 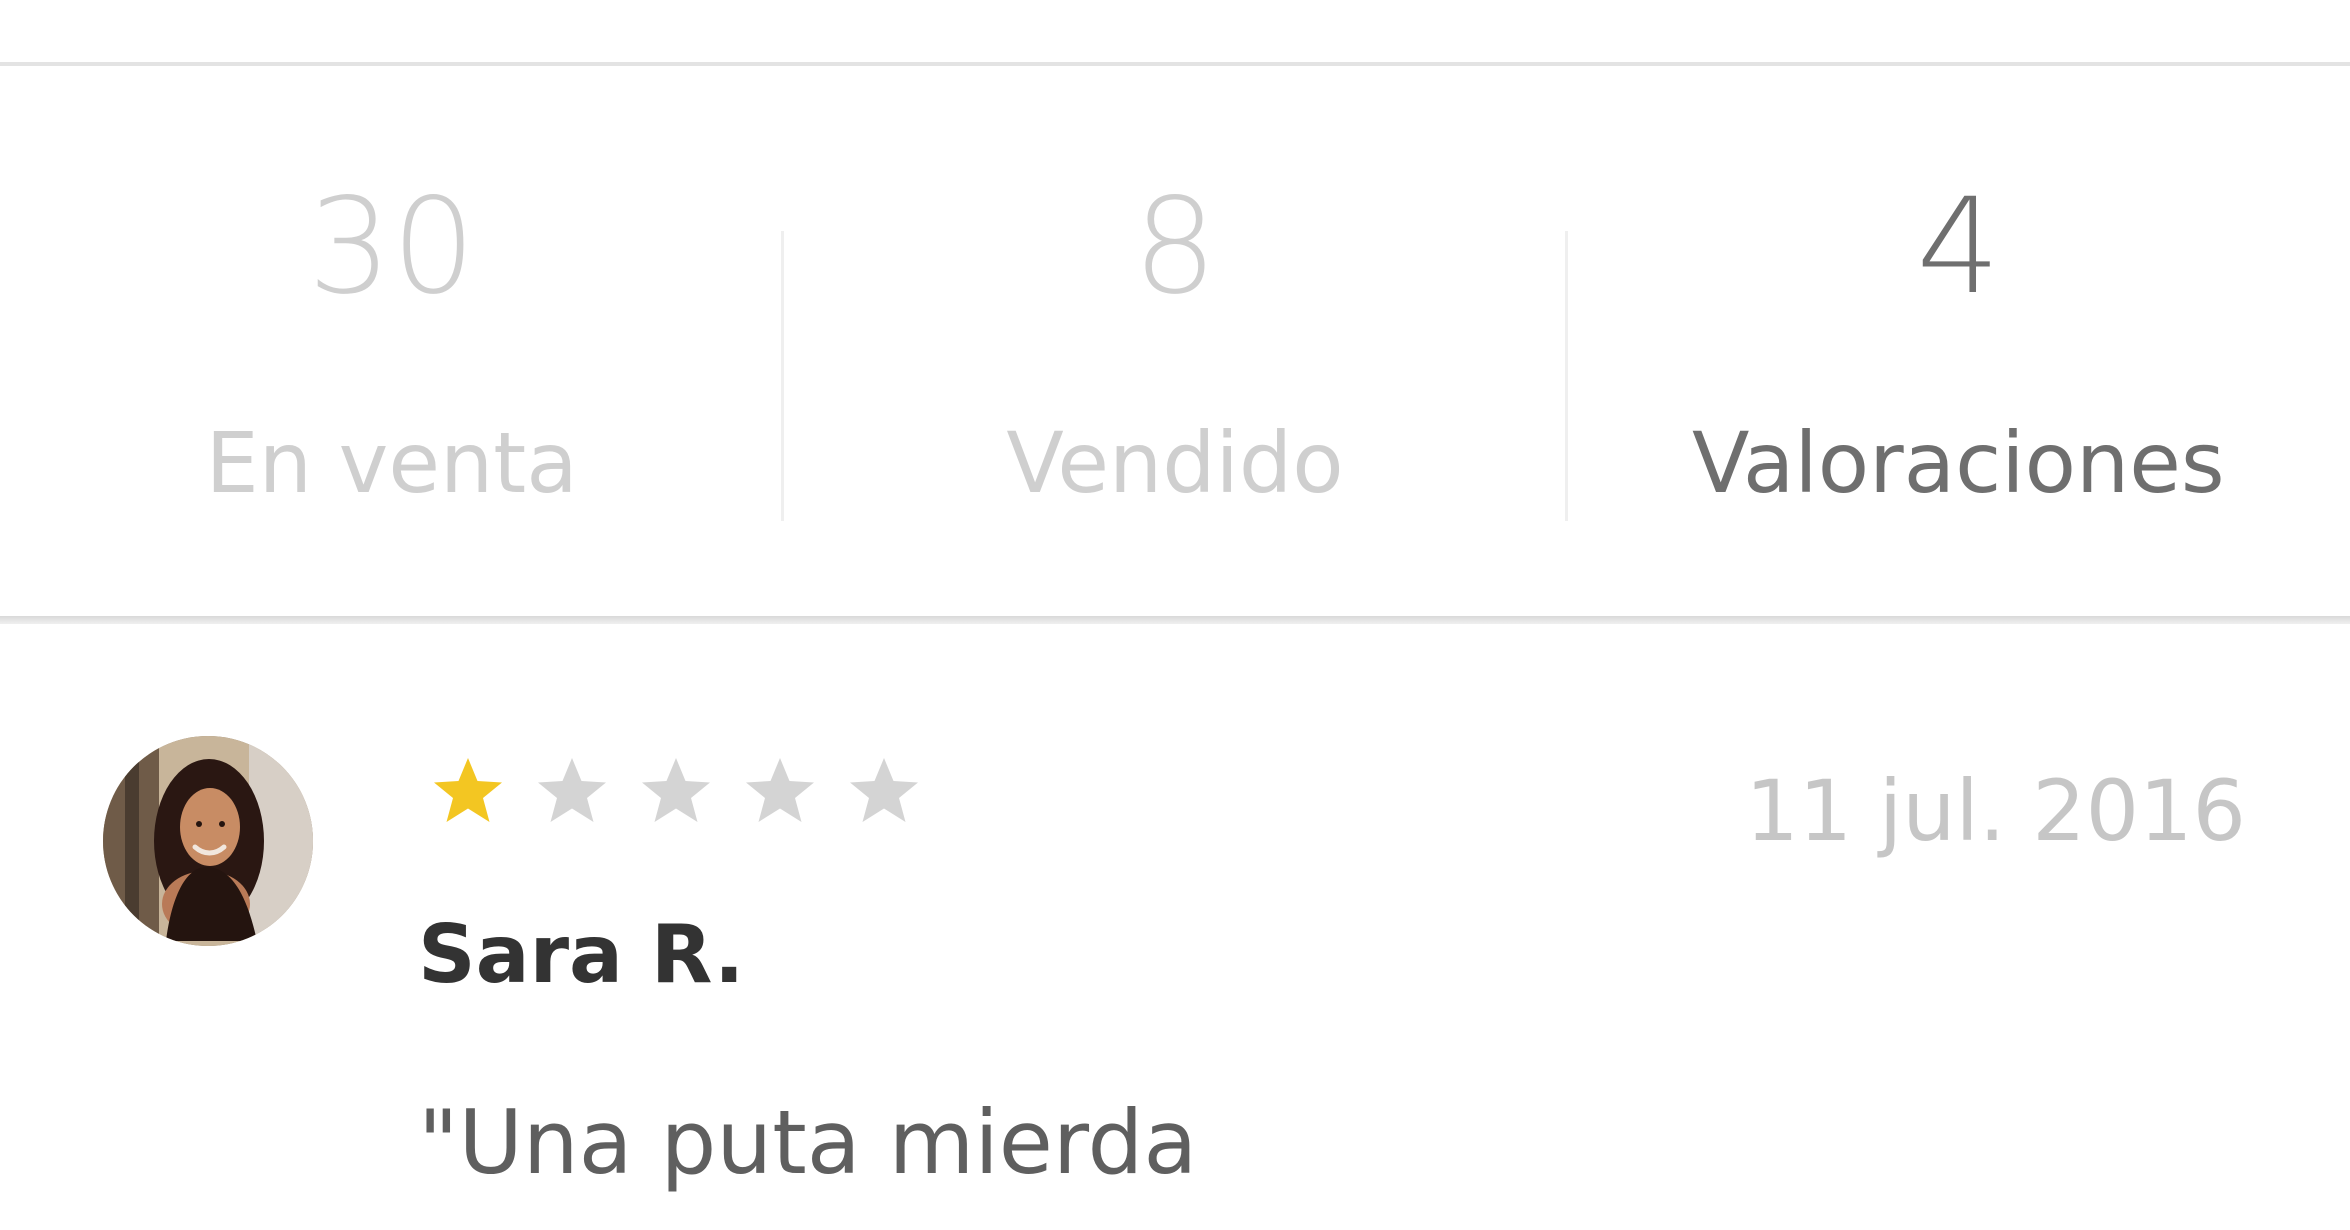 I want to click on tab-valoraciones: 4 Valoraciones, so click(x=1958, y=342).